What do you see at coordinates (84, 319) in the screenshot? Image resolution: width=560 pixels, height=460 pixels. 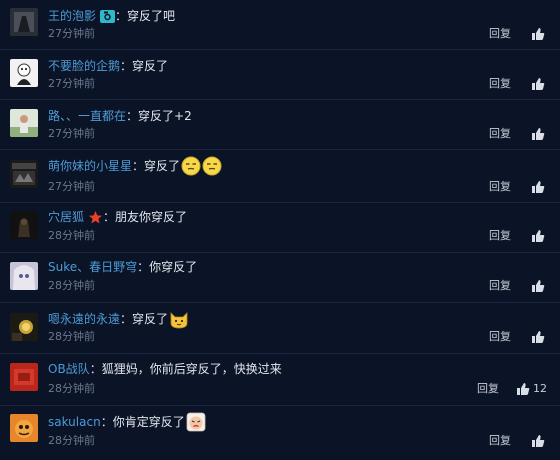 I see `username: 嗯永遠的永遠` at bounding box center [84, 319].